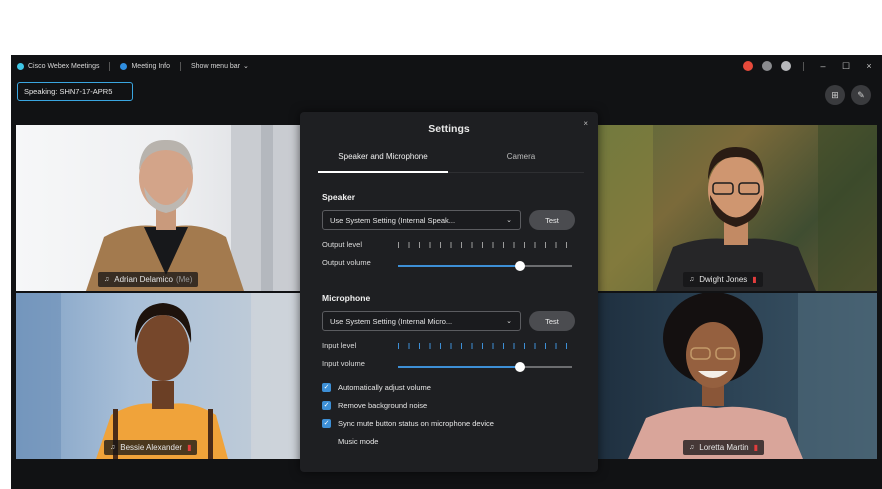 Image resolution: width=882 pixels, height=489 pixels. I want to click on microphone-device-select: Use System Setting (Internal Micro... ⌄, so click(421, 321).